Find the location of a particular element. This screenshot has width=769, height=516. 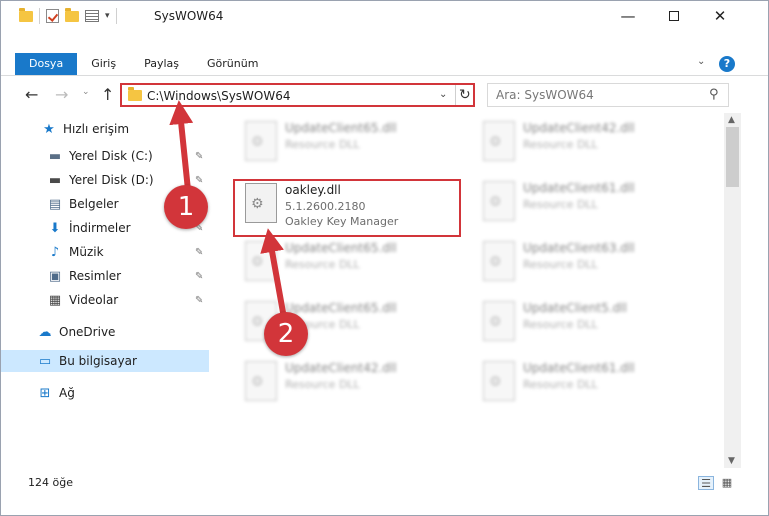

sidebar-item-label: Hızlı erişim is located at coordinates (96, 129).